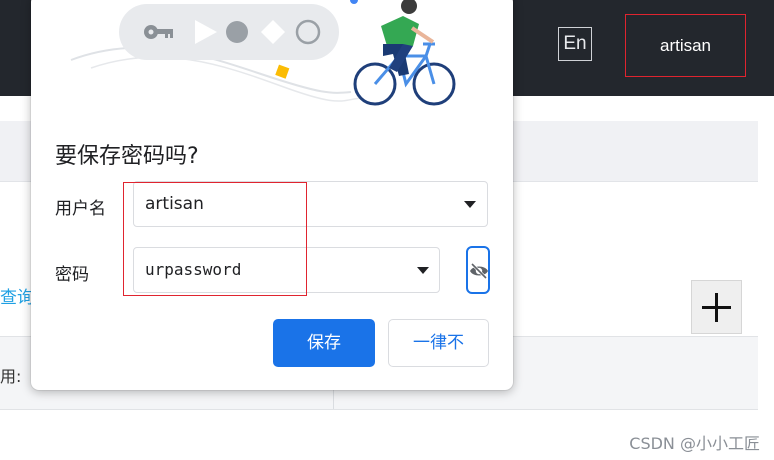  What do you see at coordinates (17, 295) in the screenshot?
I see `query-link: 查询` at bounding box center [17, 295].